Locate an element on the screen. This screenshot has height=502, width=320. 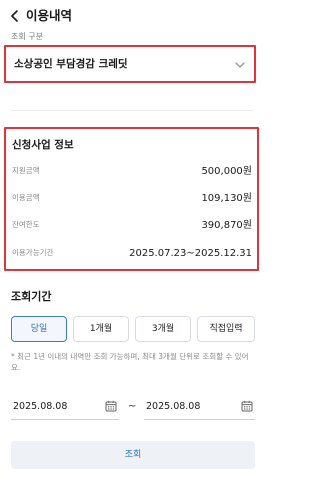
app-header: 이용내역 is located at coordinates (132, 16).